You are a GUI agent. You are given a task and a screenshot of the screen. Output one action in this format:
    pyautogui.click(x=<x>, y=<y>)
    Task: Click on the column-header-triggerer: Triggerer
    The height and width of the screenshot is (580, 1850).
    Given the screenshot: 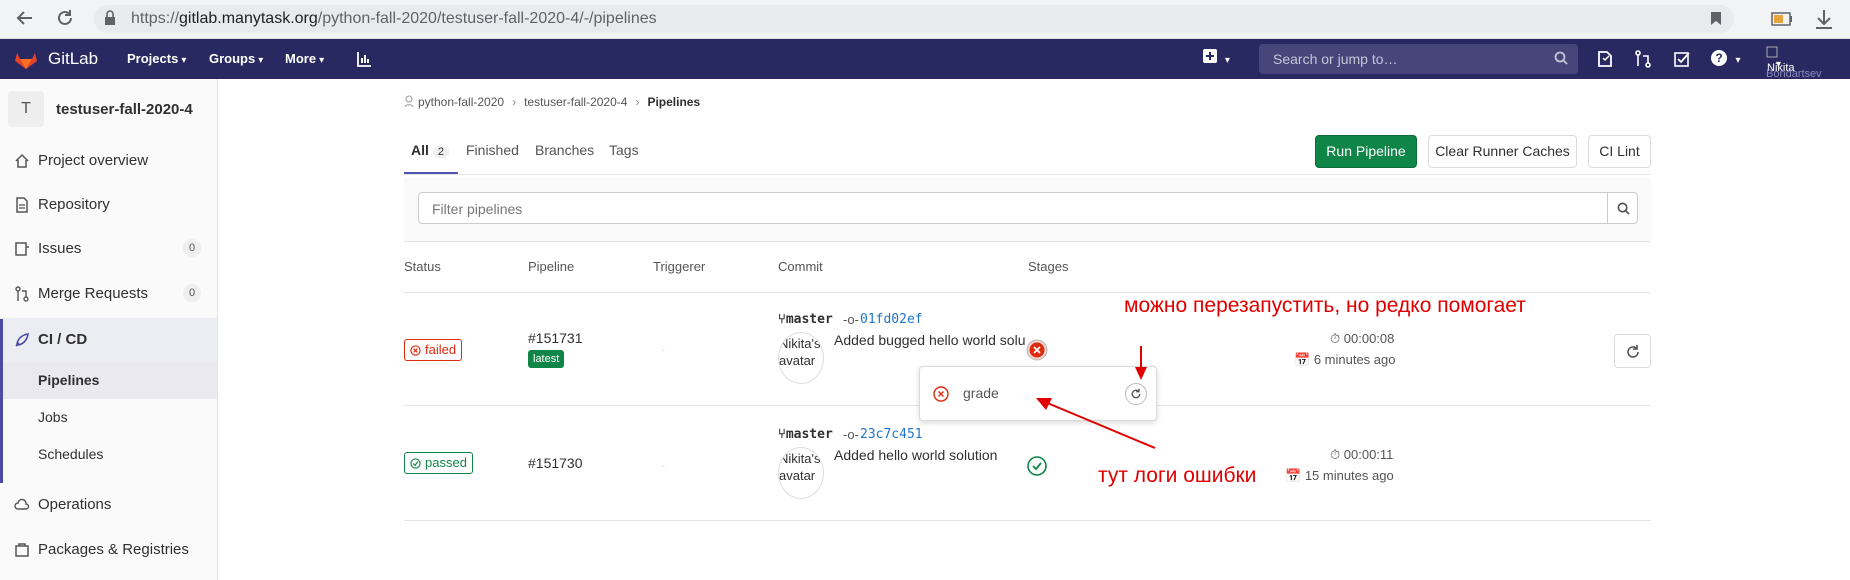 What is the action you would take?
    pyautogui.click(x=679, y=266)
    